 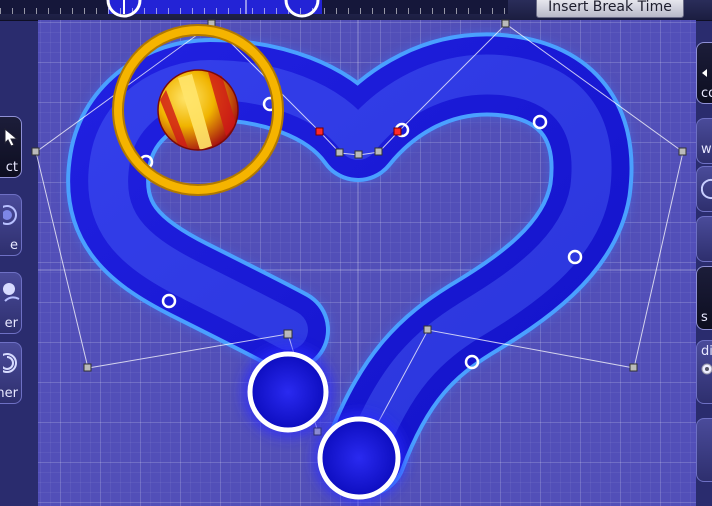 What do you see at coordinates (11, 292) in the screenshot?
I see `slider-ball-icon` at bounding box center [11, 292].